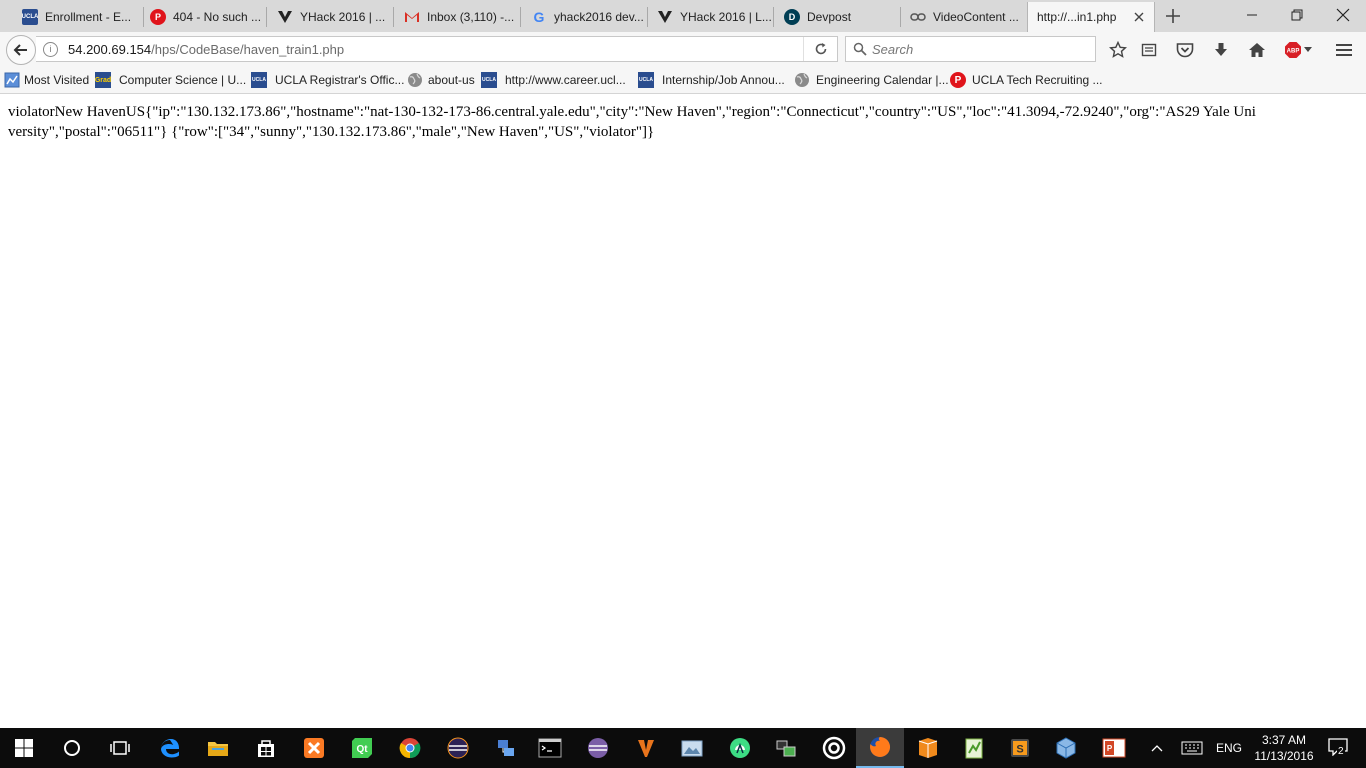 The height and width of the screenshot is (768, 1366). What do you see at coordinates (412, 17) in the screenshot?
I see `gmail-icon` at bounding box center [412, 17].